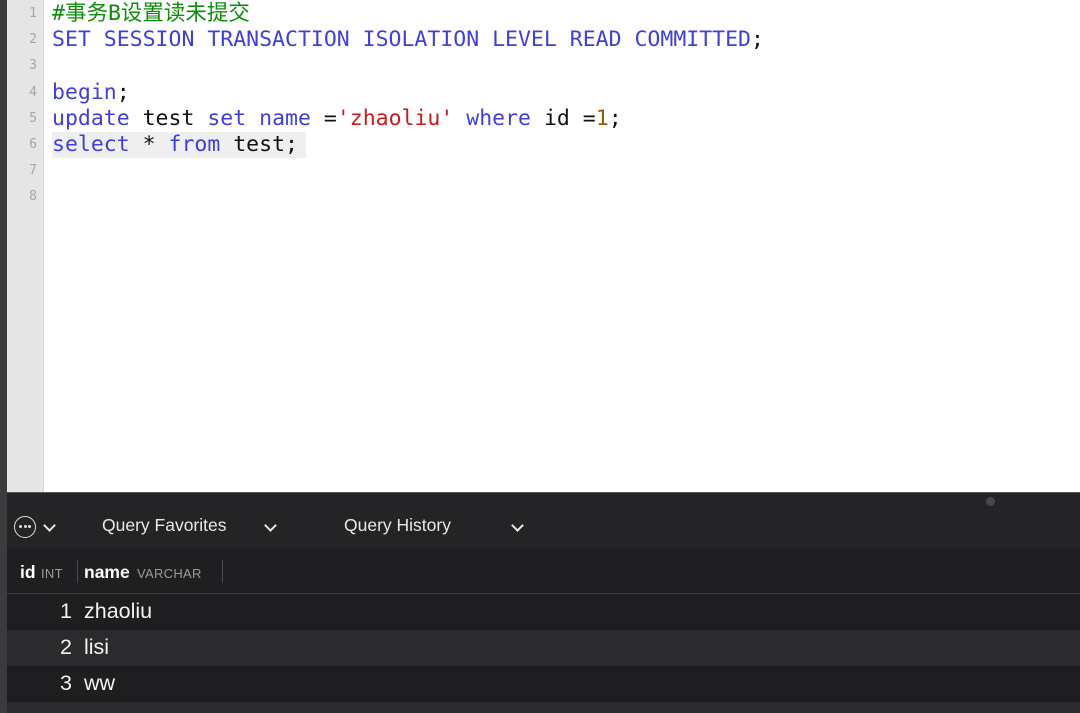 The height and width of the screenshot is (713, 1080). Describe the element at coordinates (91, 144) in the screenshot. I see `code-token: select` at that location.